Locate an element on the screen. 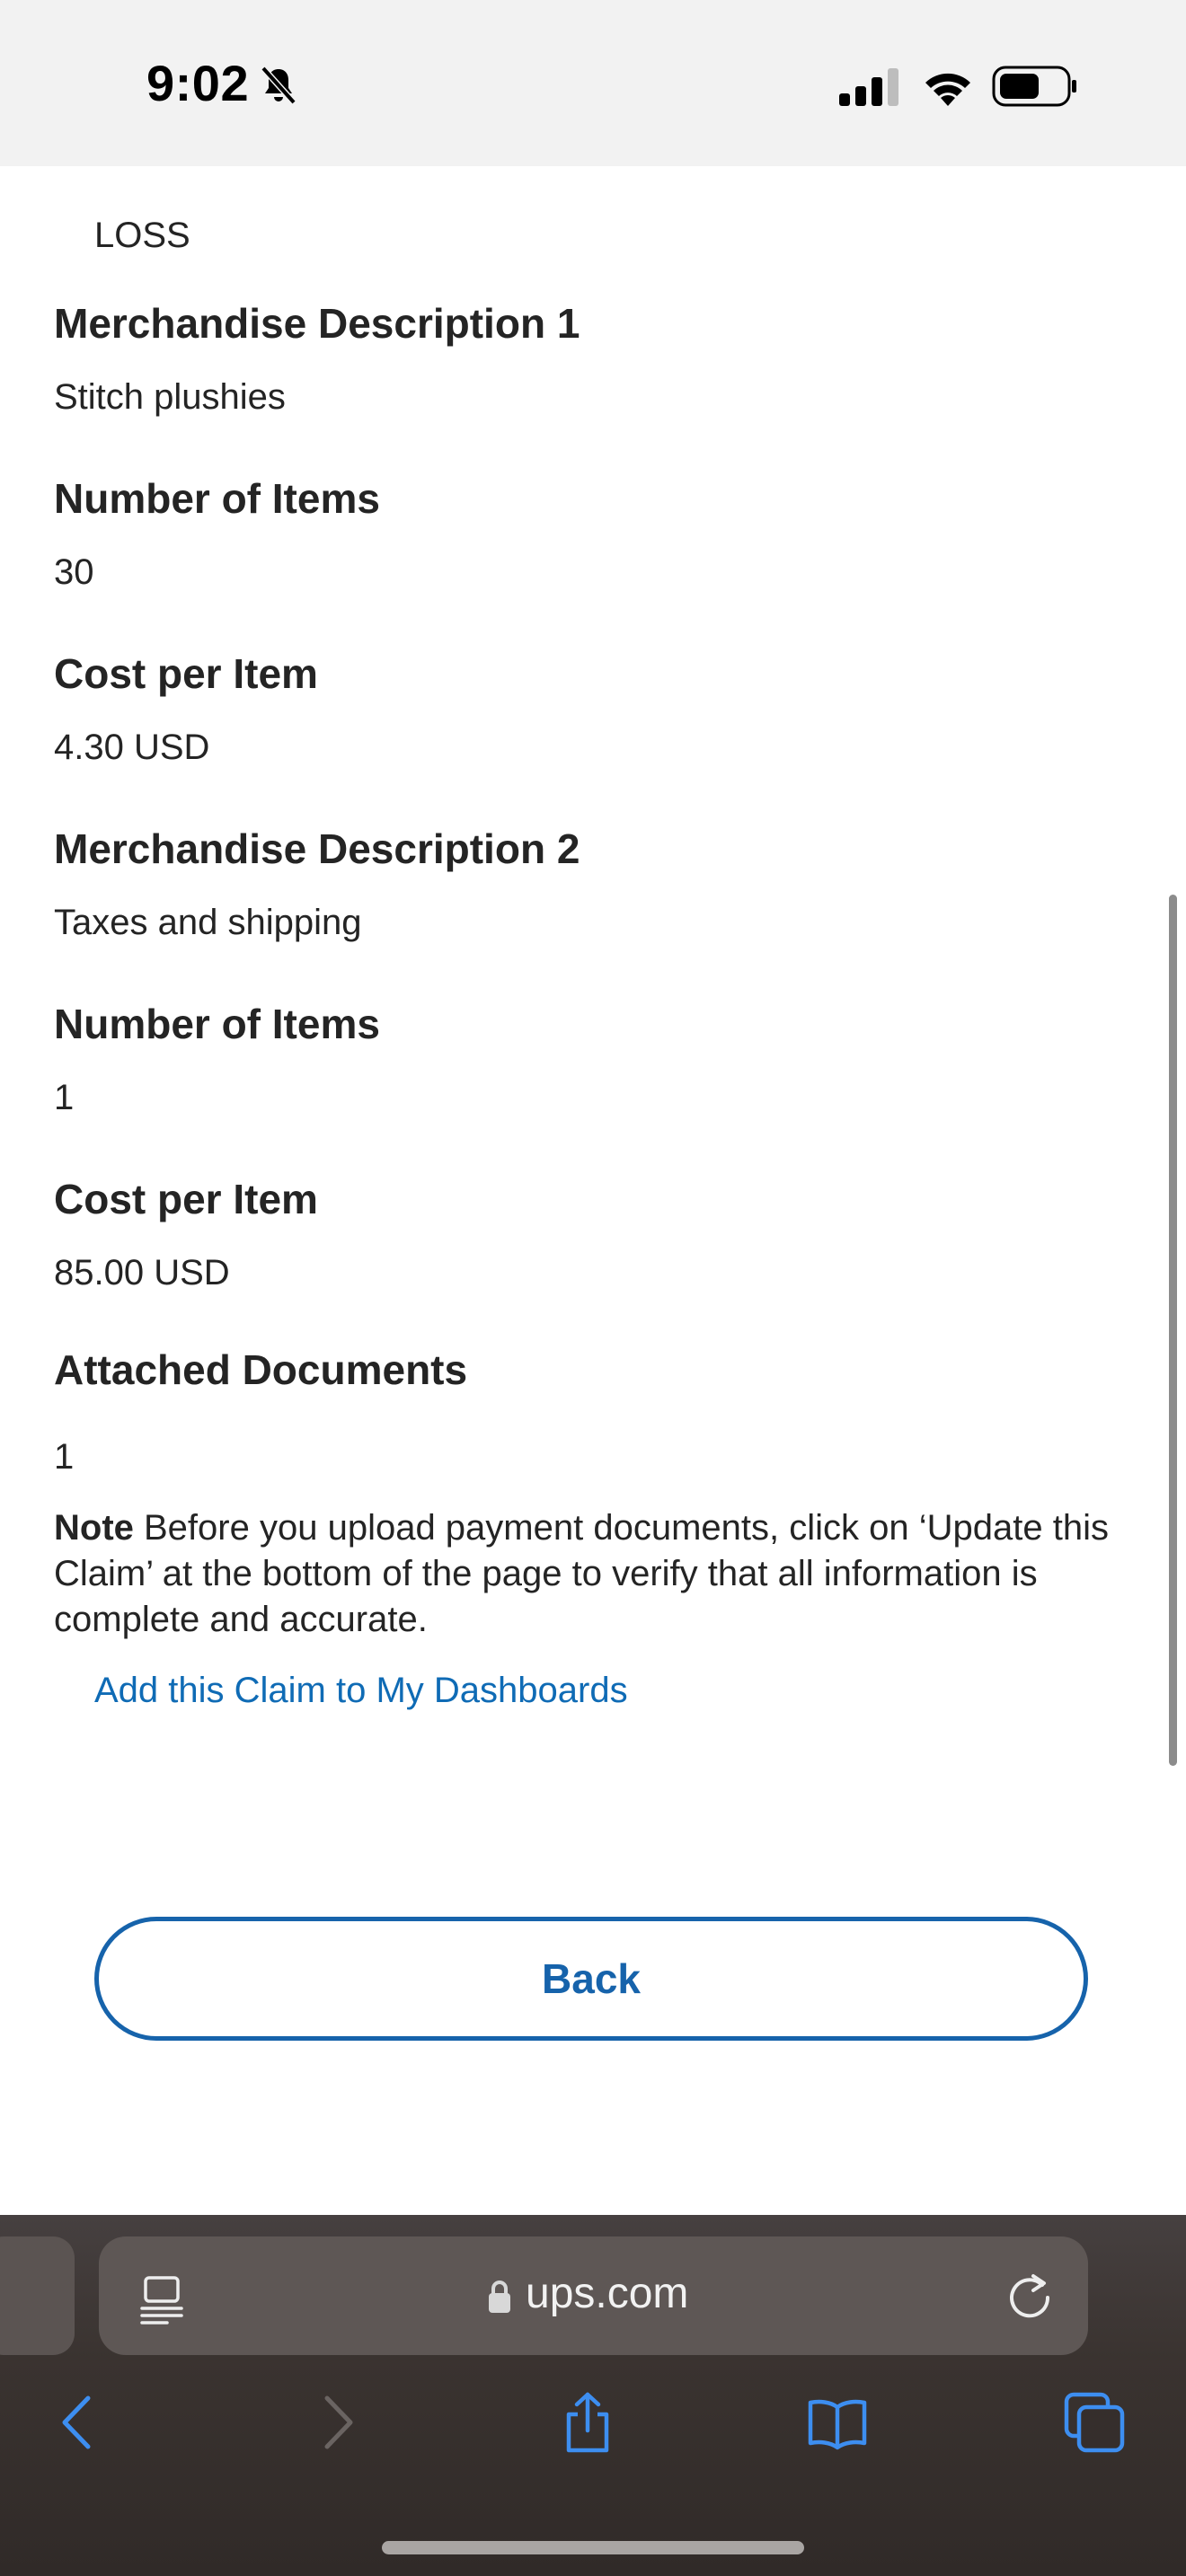 This screenshot has height=2576, width=1186. cost-2-label: Cost per Item is located at coordinates (186, 1199).